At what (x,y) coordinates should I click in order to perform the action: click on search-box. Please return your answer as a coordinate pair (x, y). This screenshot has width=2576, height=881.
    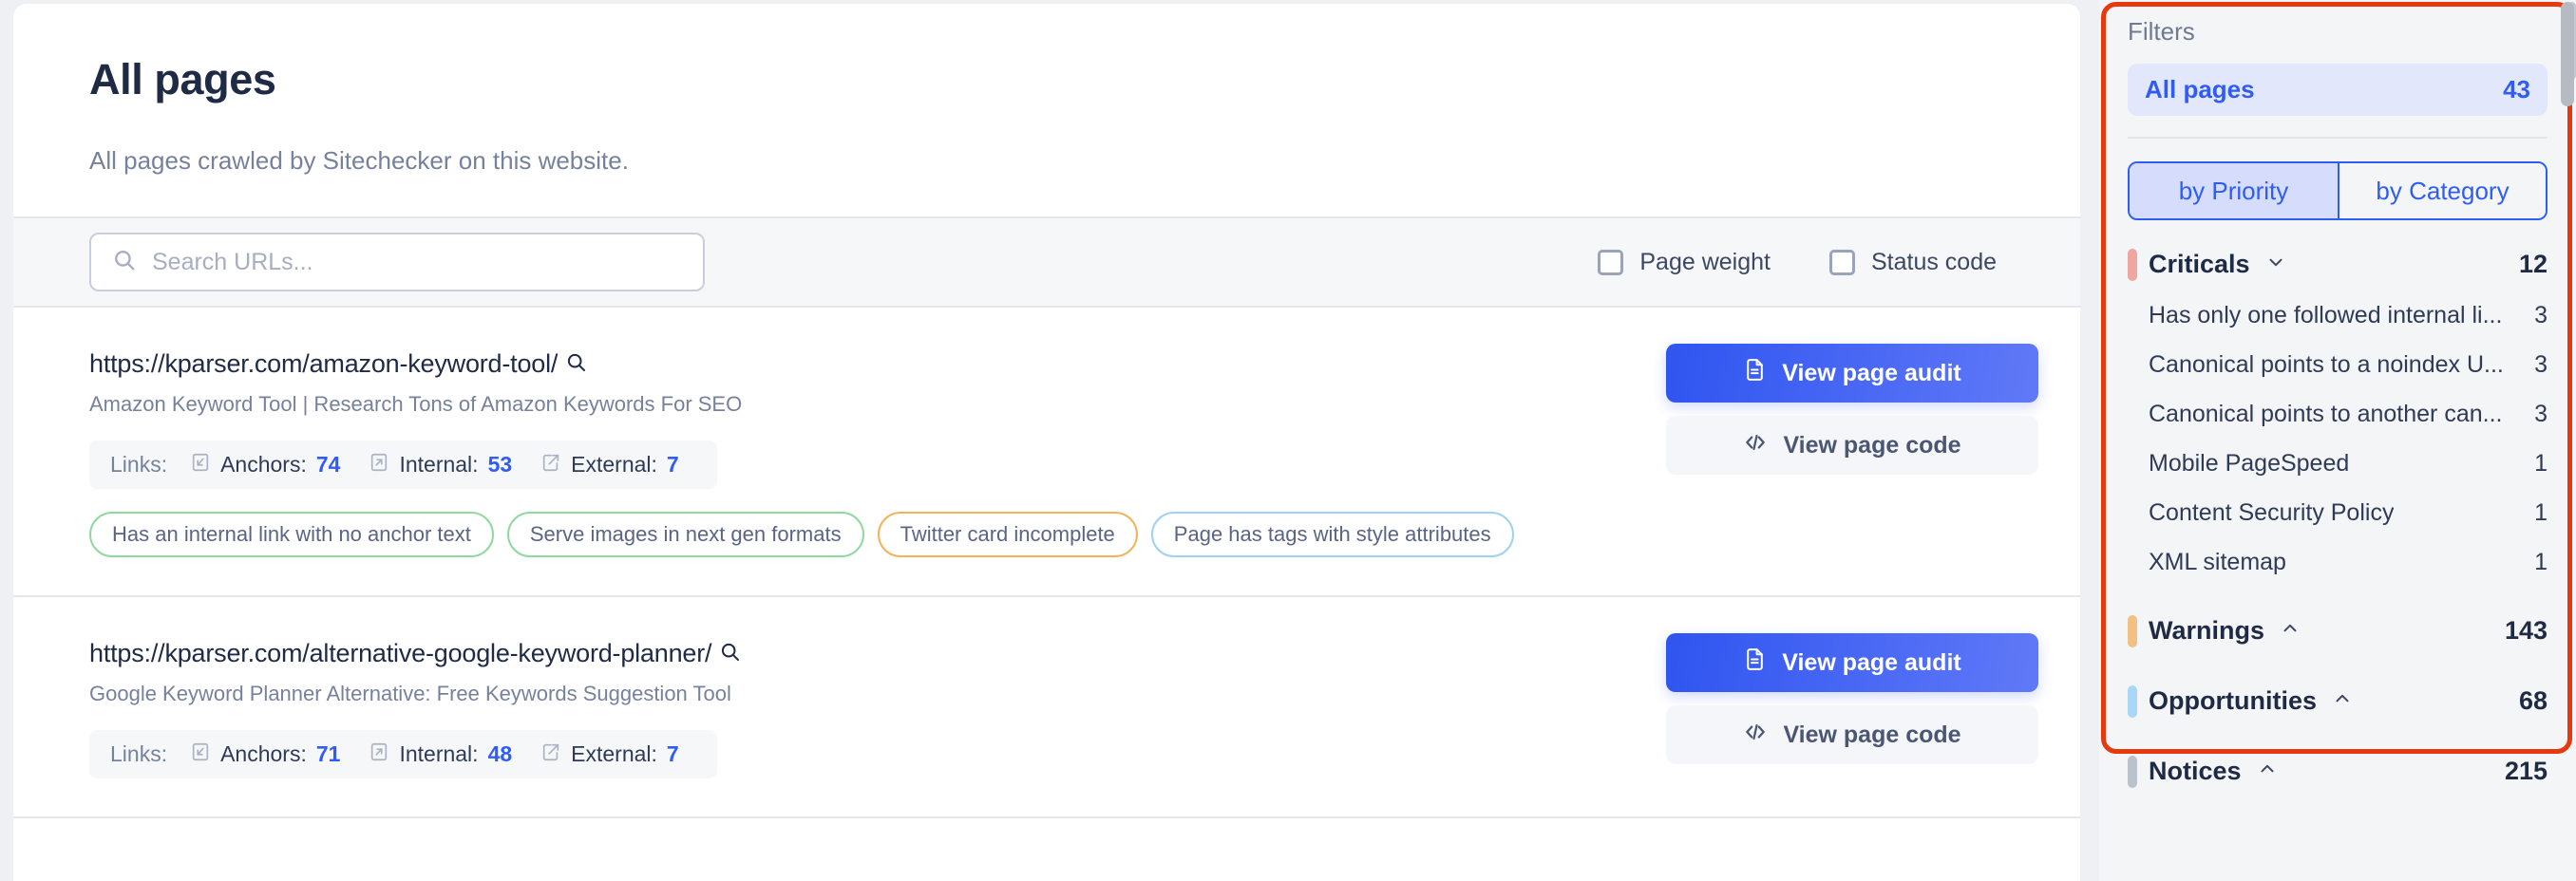
    Looking at the image, I should click on (397, 262).